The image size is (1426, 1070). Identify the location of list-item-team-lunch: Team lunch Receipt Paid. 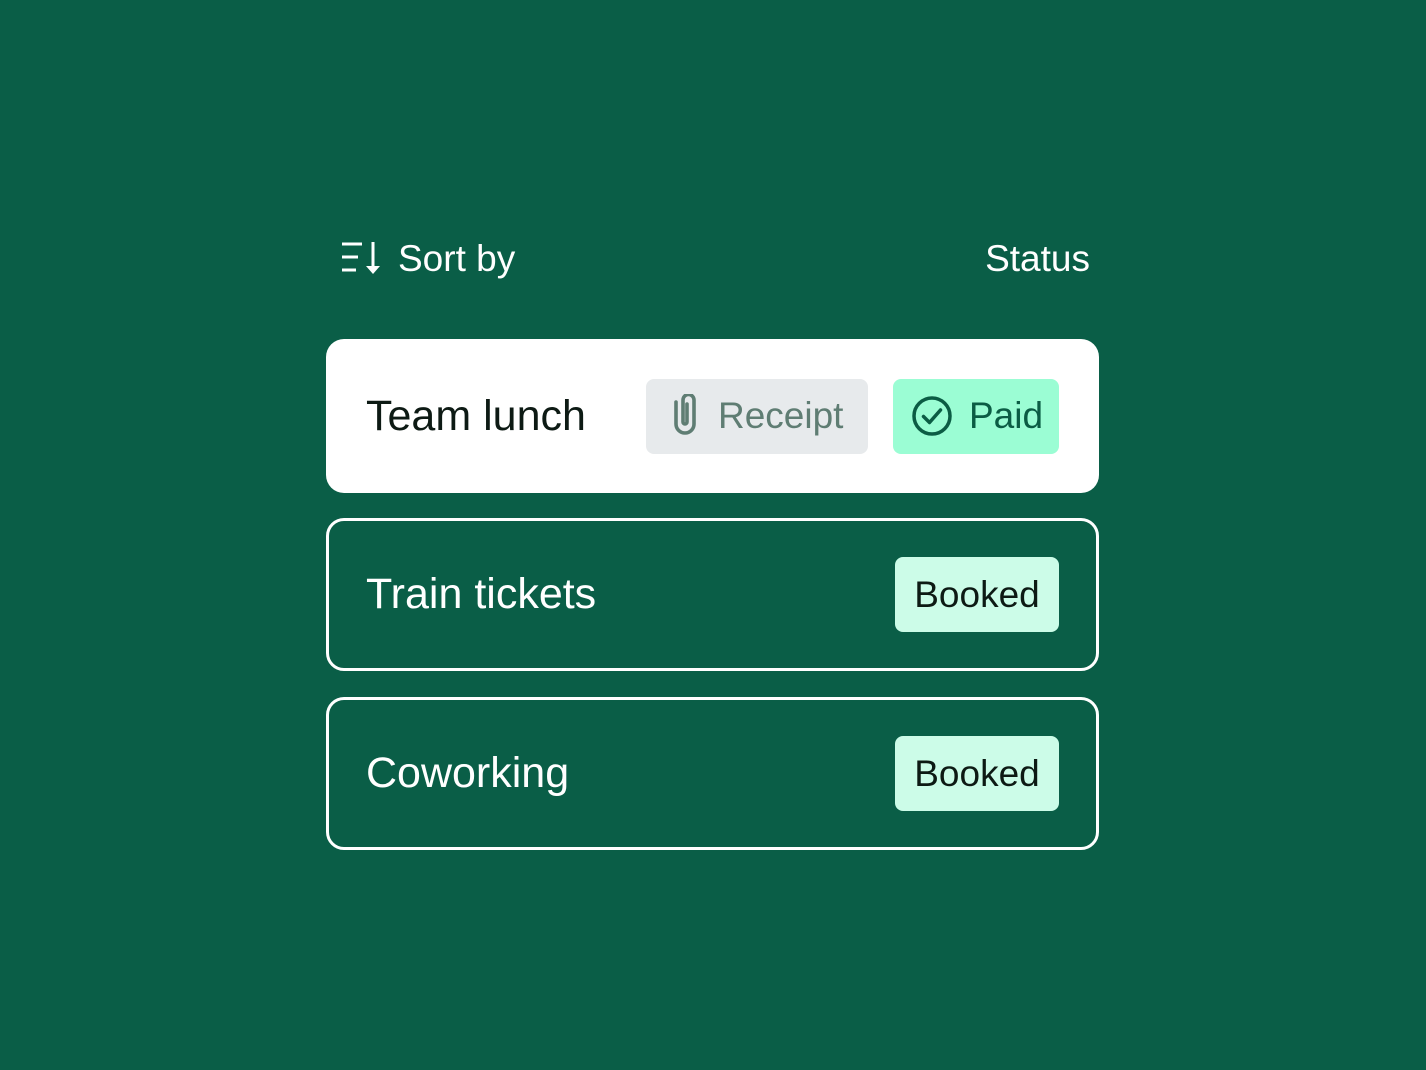
(712, 416).